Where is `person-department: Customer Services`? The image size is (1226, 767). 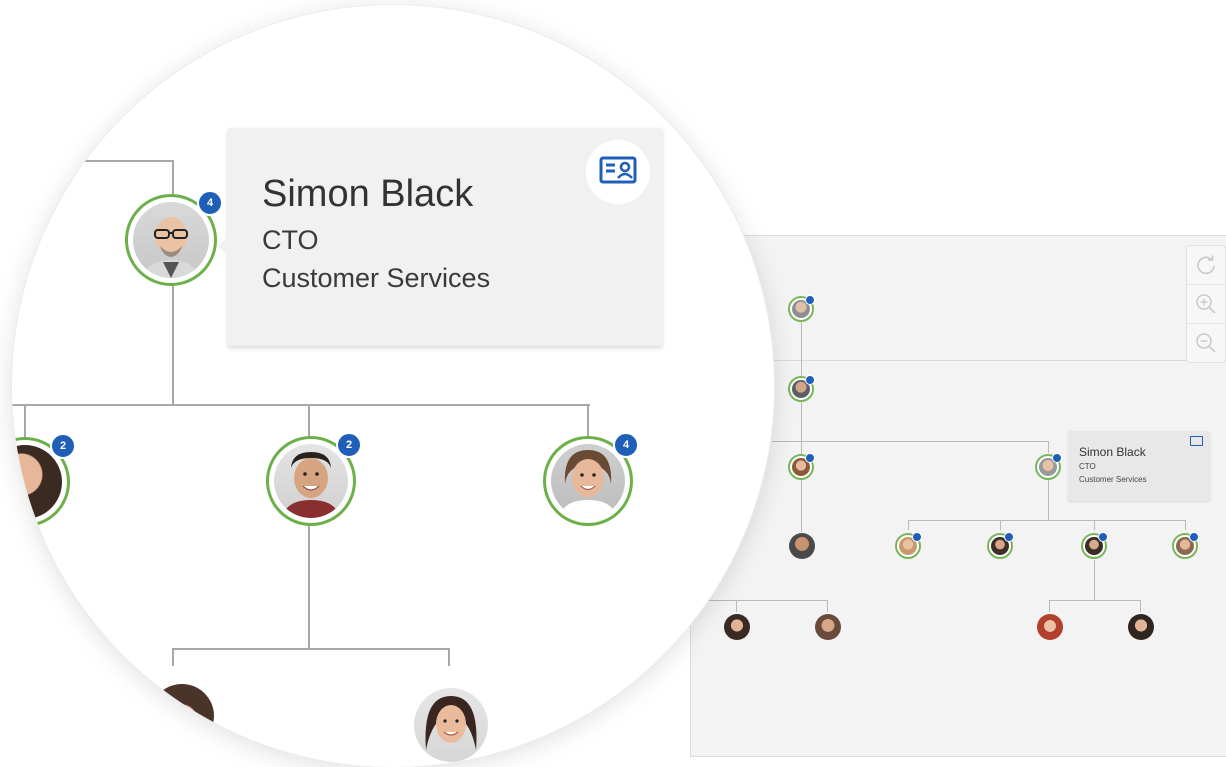 person-department: Customer Services is located at coordinates (376, 278).